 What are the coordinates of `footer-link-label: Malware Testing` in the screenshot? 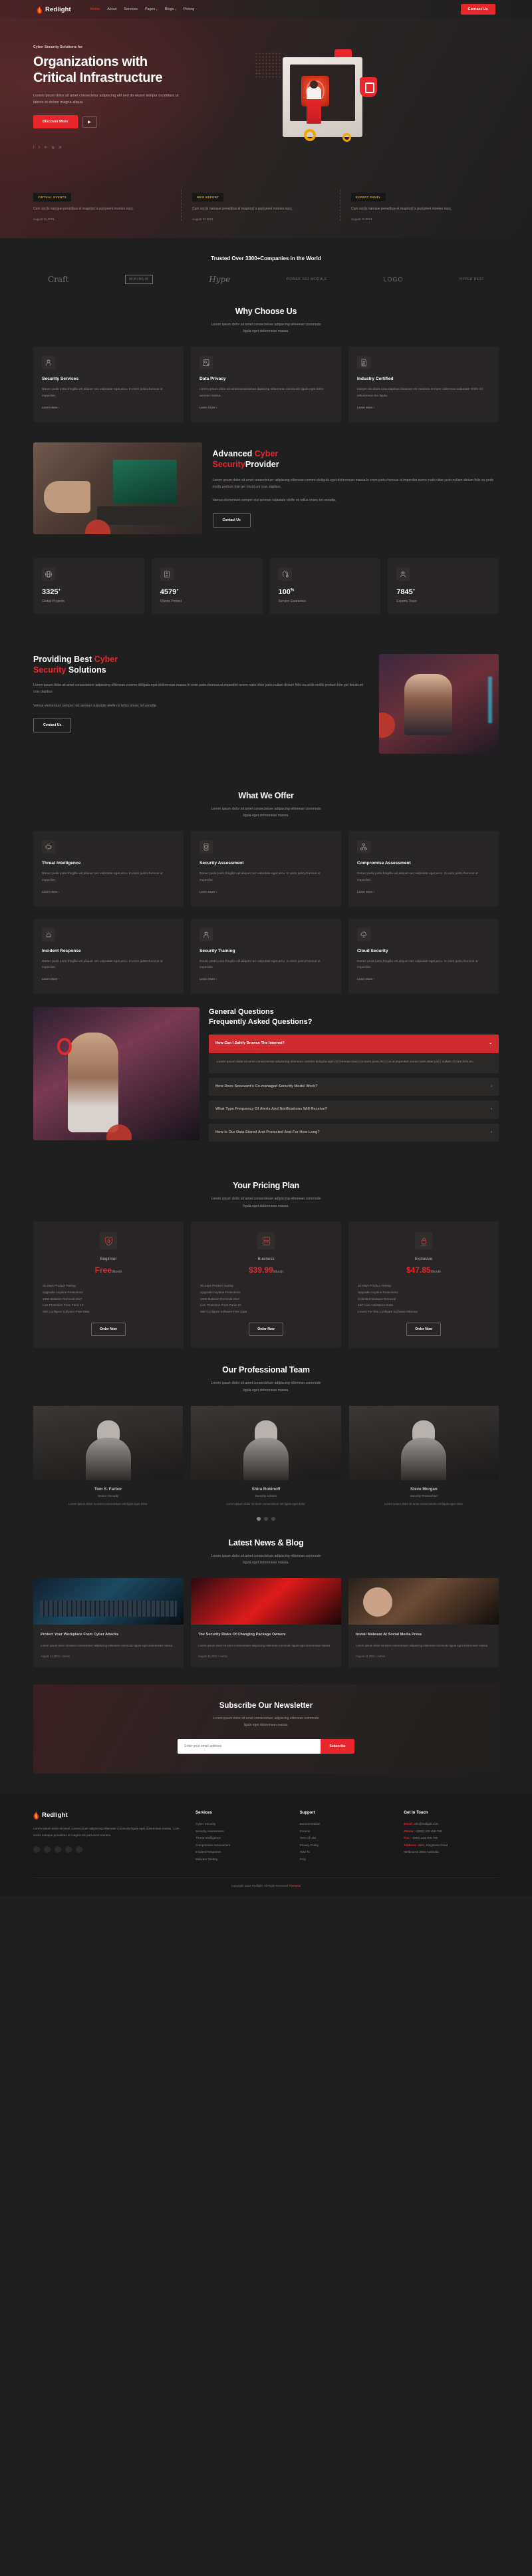 It's located at (206, 1859).